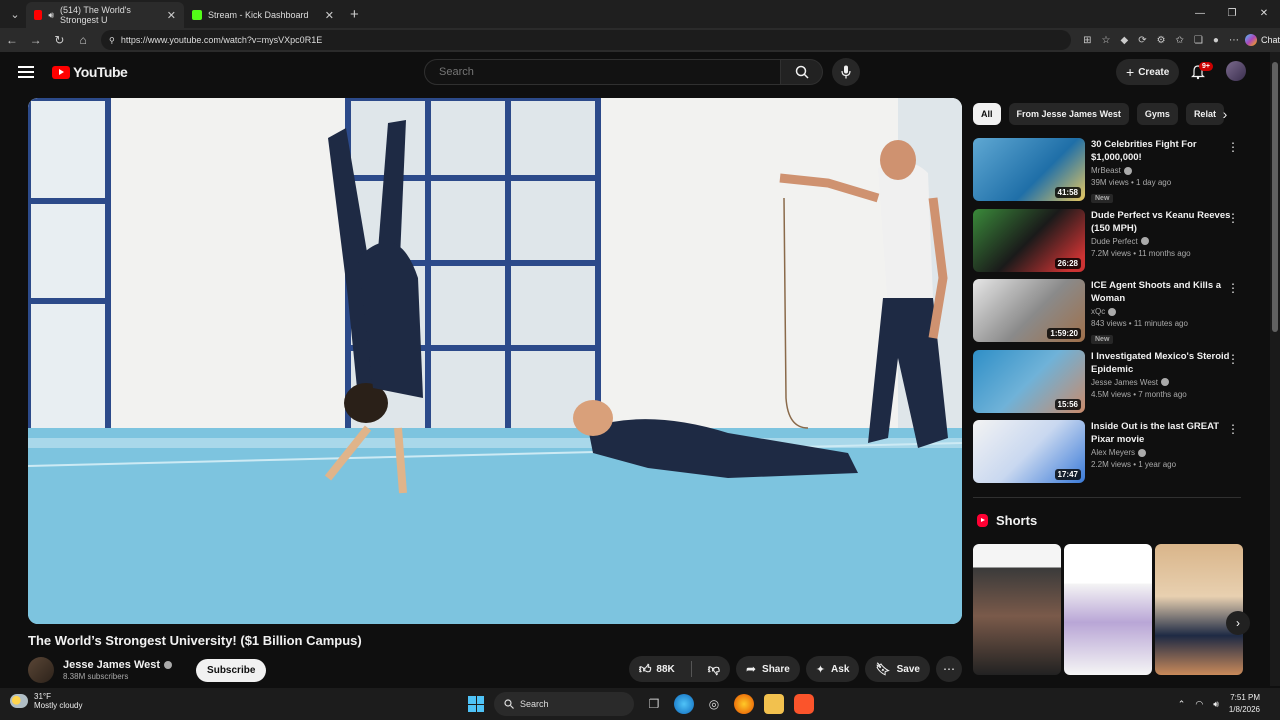 The width and height of the screenshot is (1280, 720). I want to click on extensions-icon: ⚙, so click(1161, 40).